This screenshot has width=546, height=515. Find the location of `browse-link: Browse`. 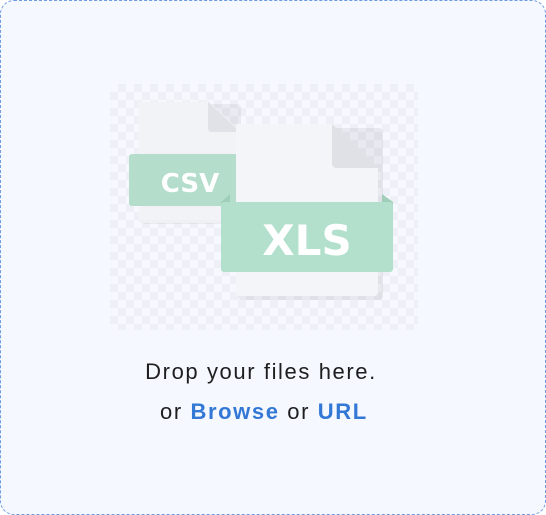

browse-link: Browse is located at coordinates (234, 411).